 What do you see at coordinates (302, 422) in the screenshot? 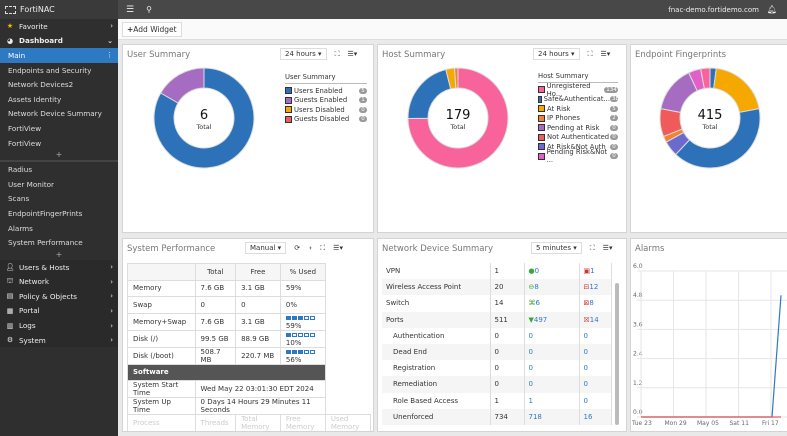
I see `process-column-header: Free Memory` at bounding box center [302, 422].